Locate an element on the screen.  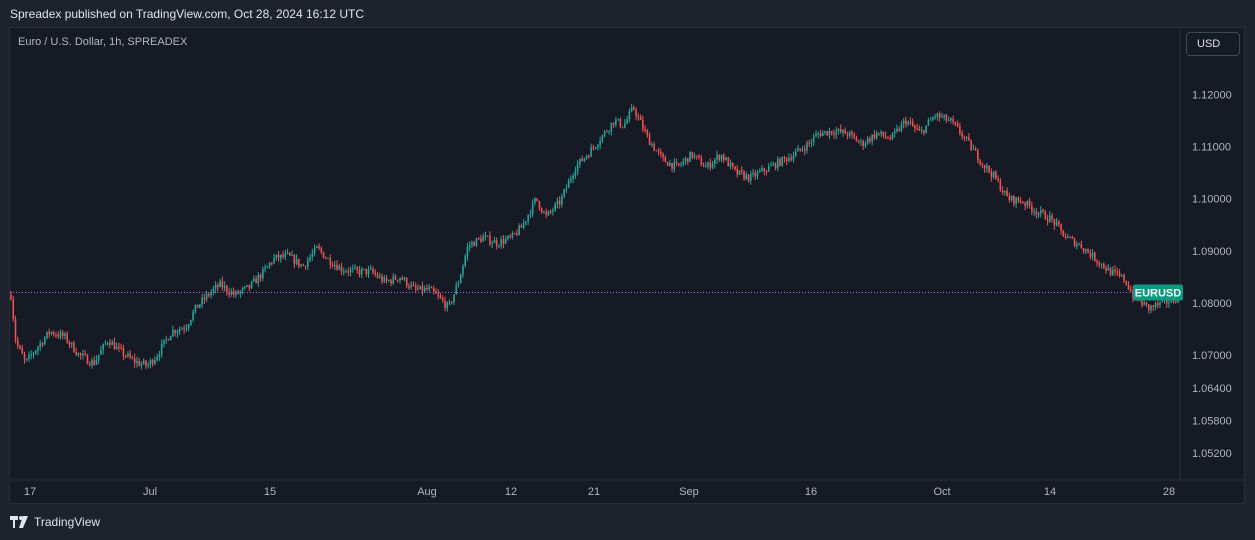
y-tick-label: 1.05800 is located at coordinates (1212, 421).